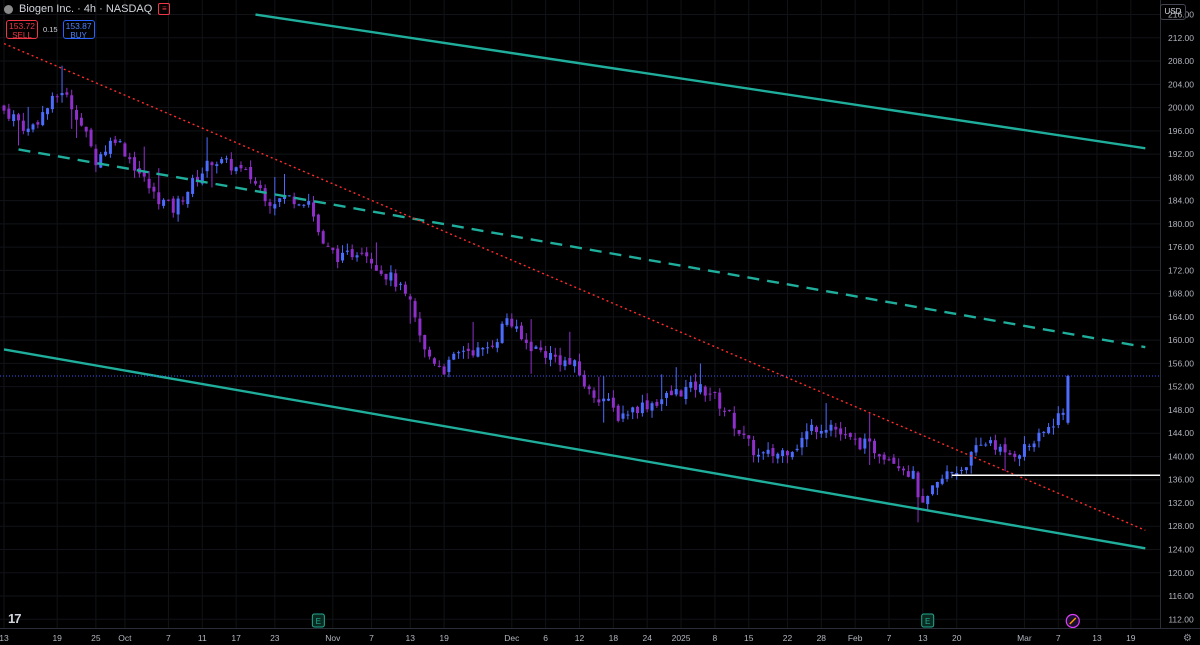  I want to click on y-tick-label: 160.00, so click(1181, 340).